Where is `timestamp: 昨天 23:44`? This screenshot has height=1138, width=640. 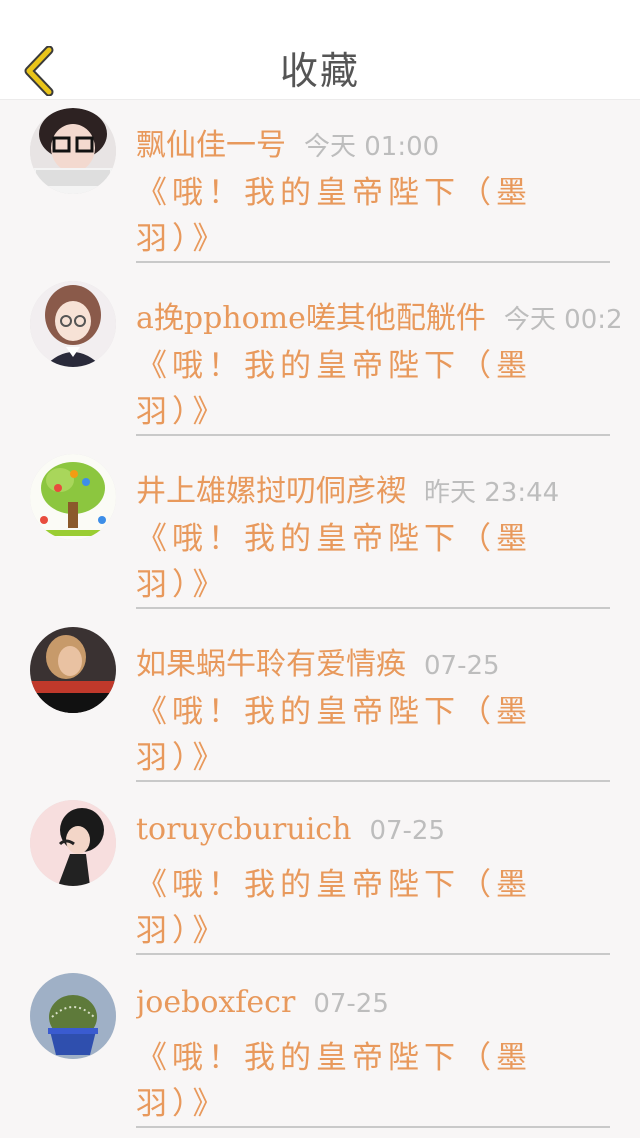 timestamp: 昨天 23:44 is located at coordinates (492, 493).